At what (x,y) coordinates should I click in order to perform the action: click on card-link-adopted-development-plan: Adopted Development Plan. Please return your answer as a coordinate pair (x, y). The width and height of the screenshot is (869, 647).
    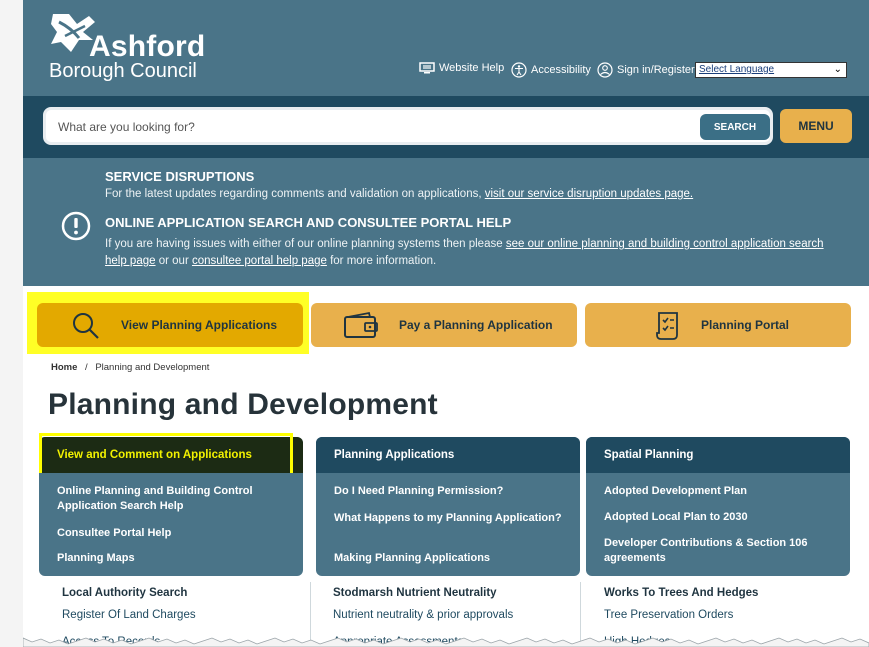
    Looking at the image, I should click on (723, 491).